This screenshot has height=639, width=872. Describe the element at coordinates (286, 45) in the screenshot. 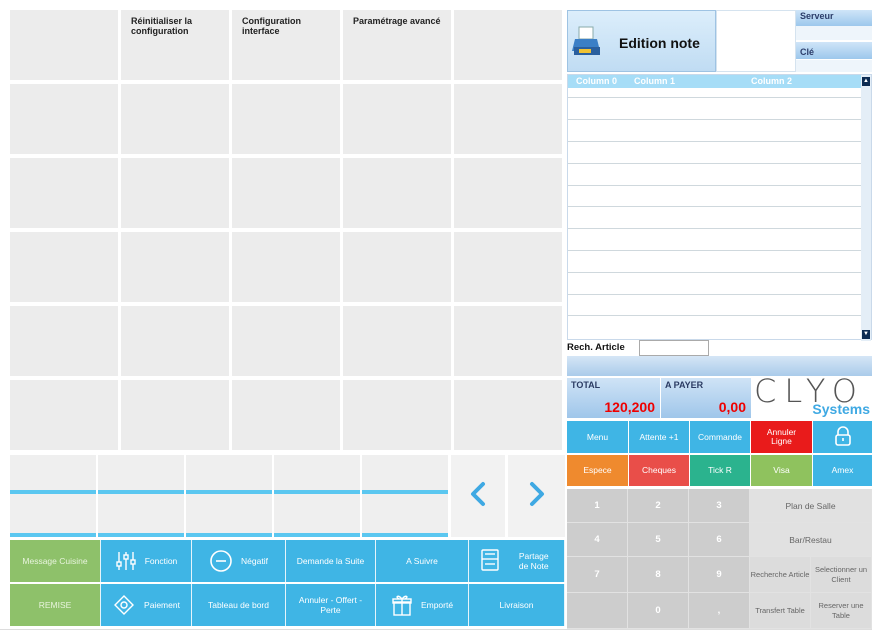

I see `grid-cell-interface-config: Configuration interface` at that location.